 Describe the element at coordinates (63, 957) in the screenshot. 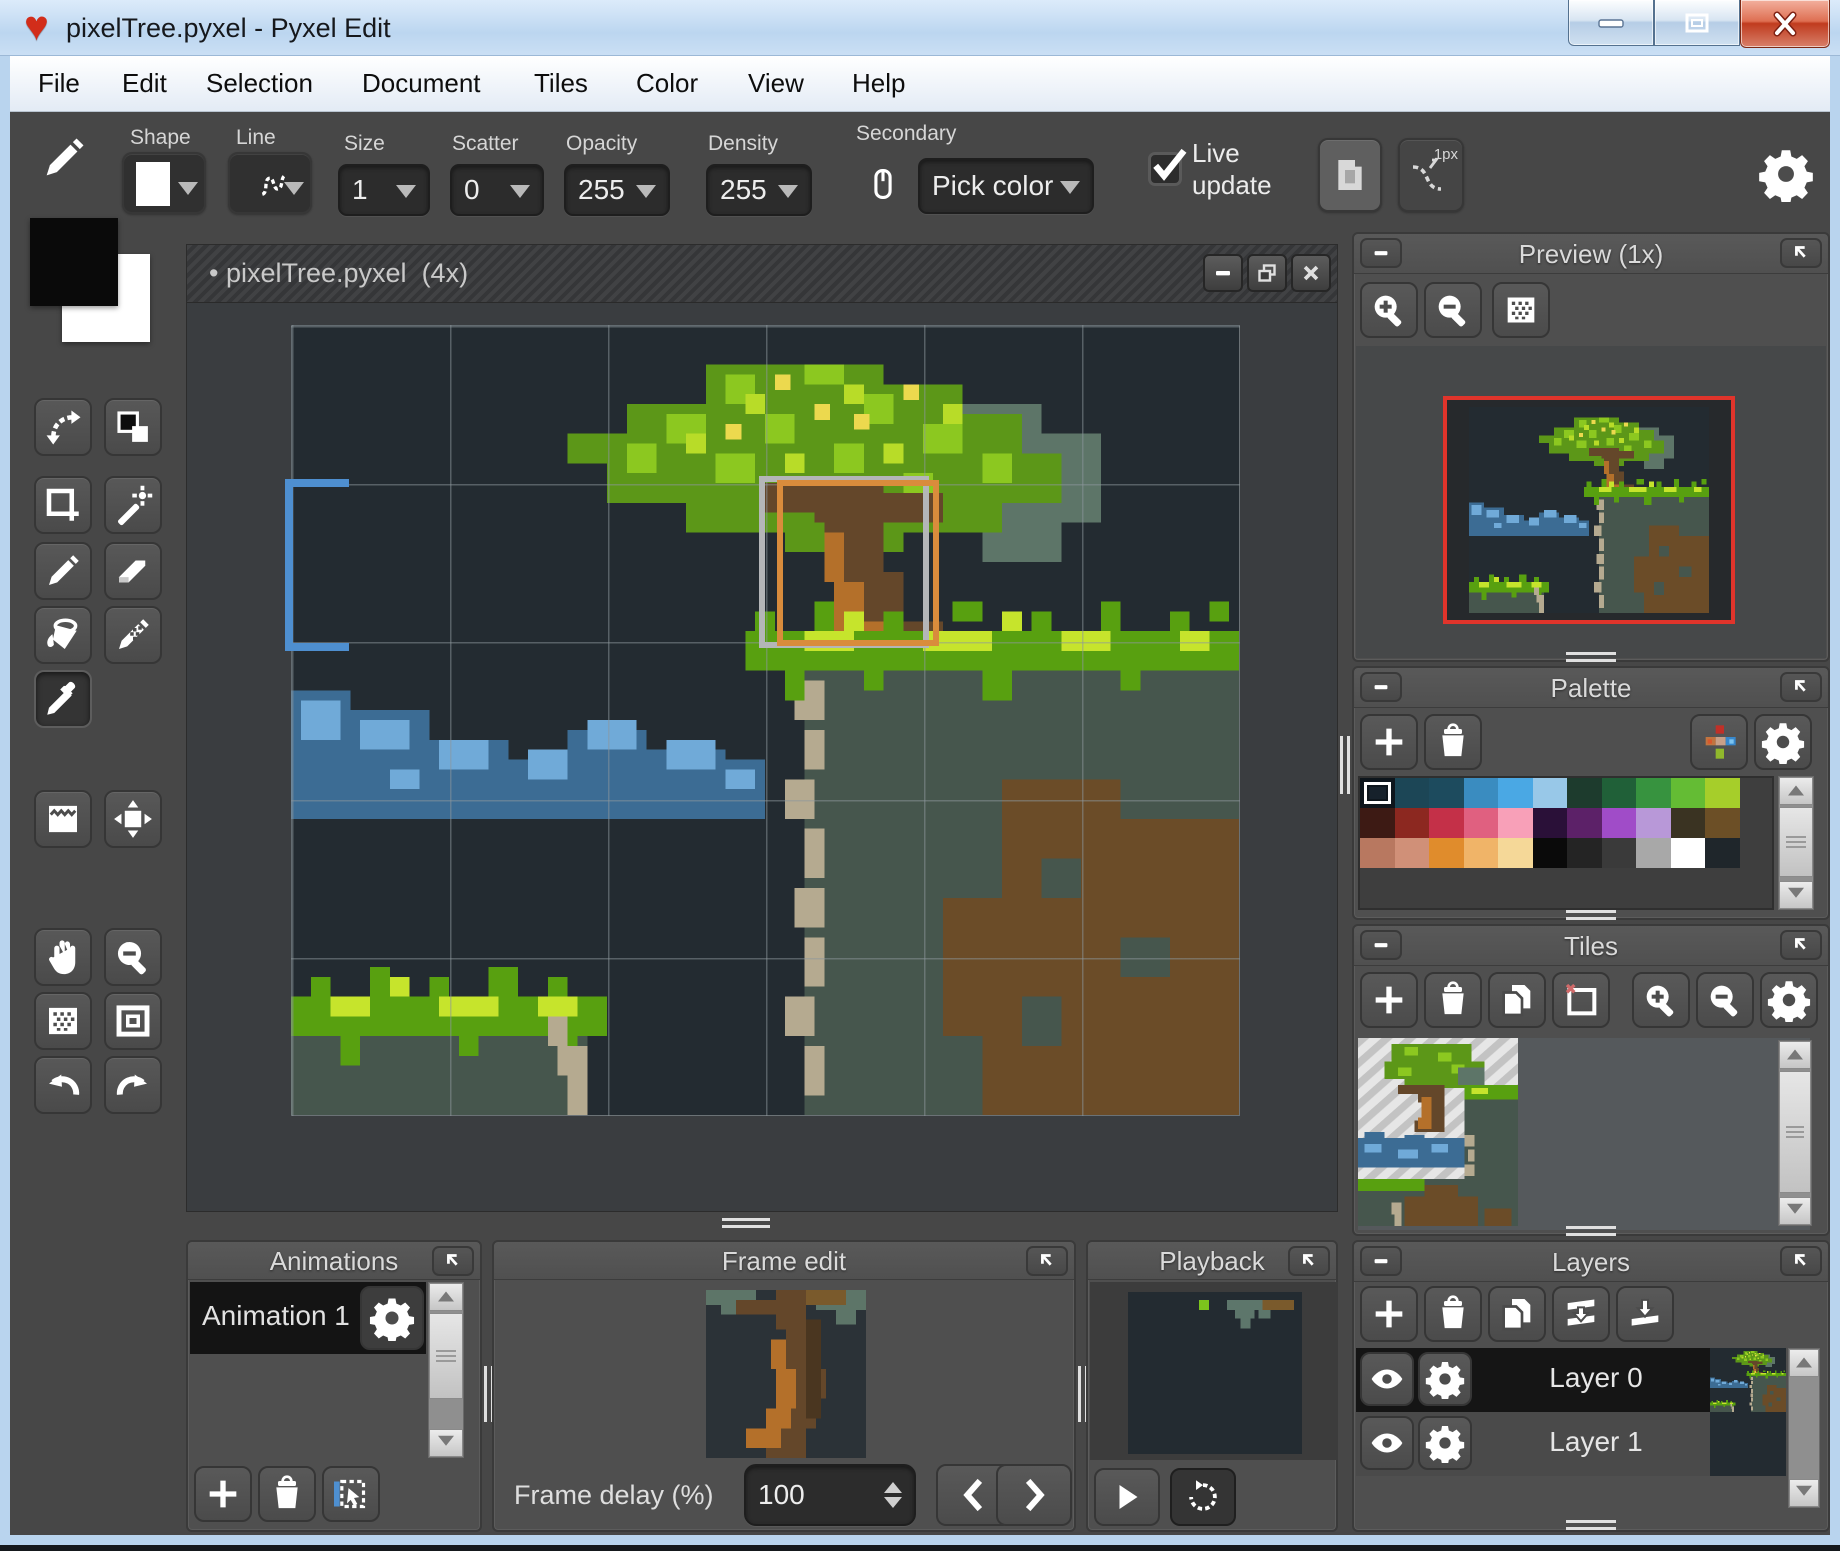

I see `hand-tool` at that location.